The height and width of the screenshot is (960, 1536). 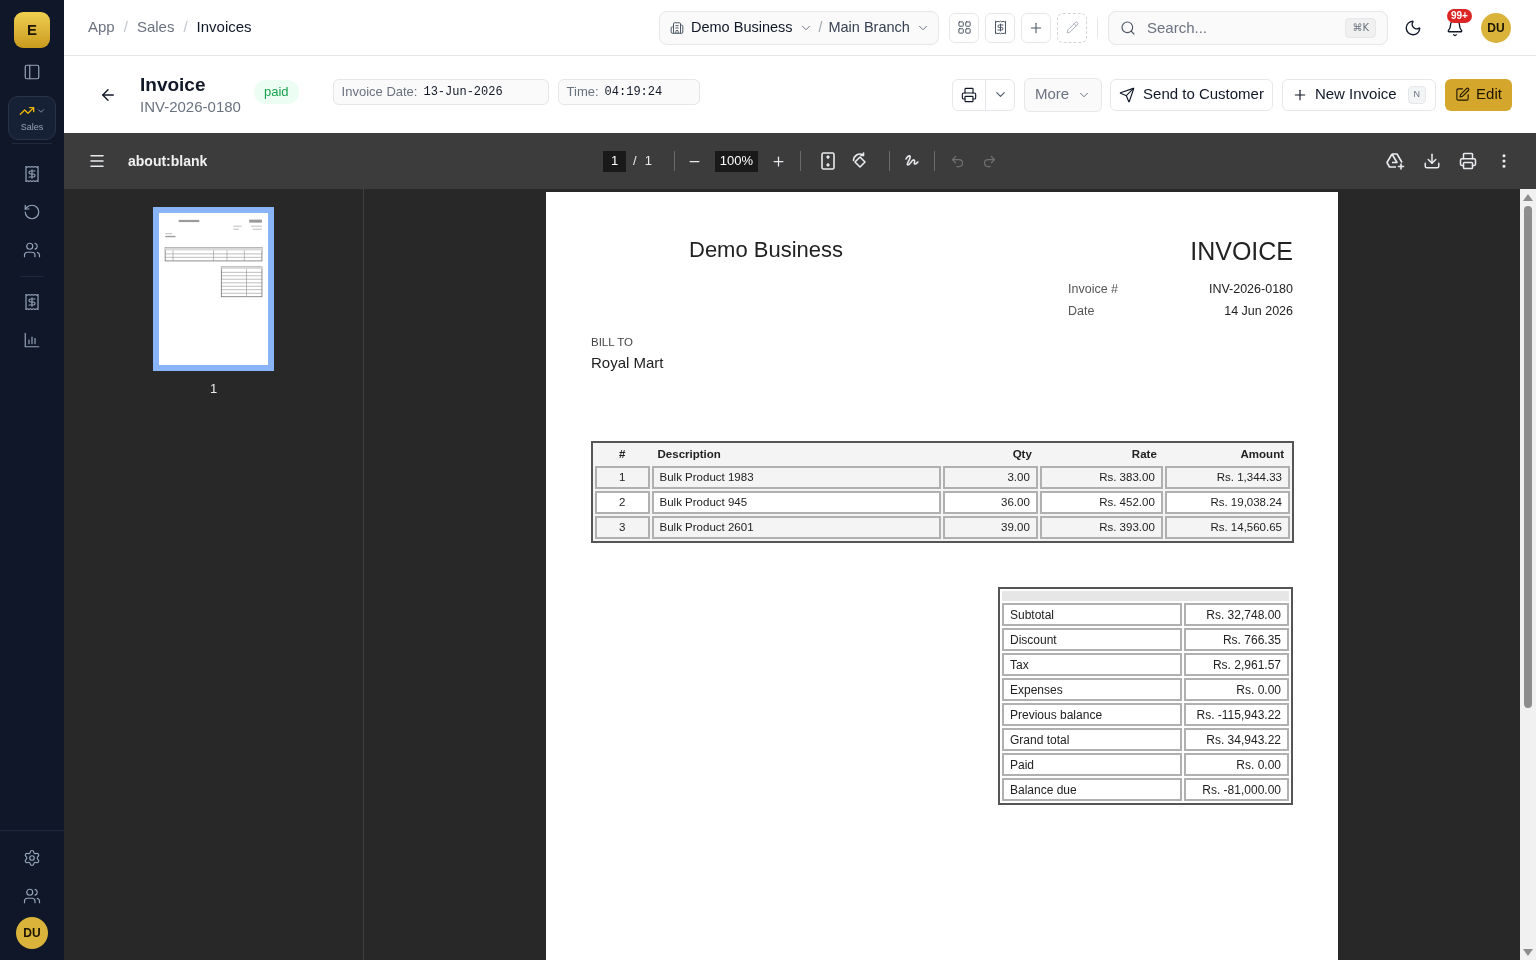 What do you see at coordinates (796, 527) in the screenshot?
I see `table-cell: Bulk Product 2601` at bounding box center [796, 527].